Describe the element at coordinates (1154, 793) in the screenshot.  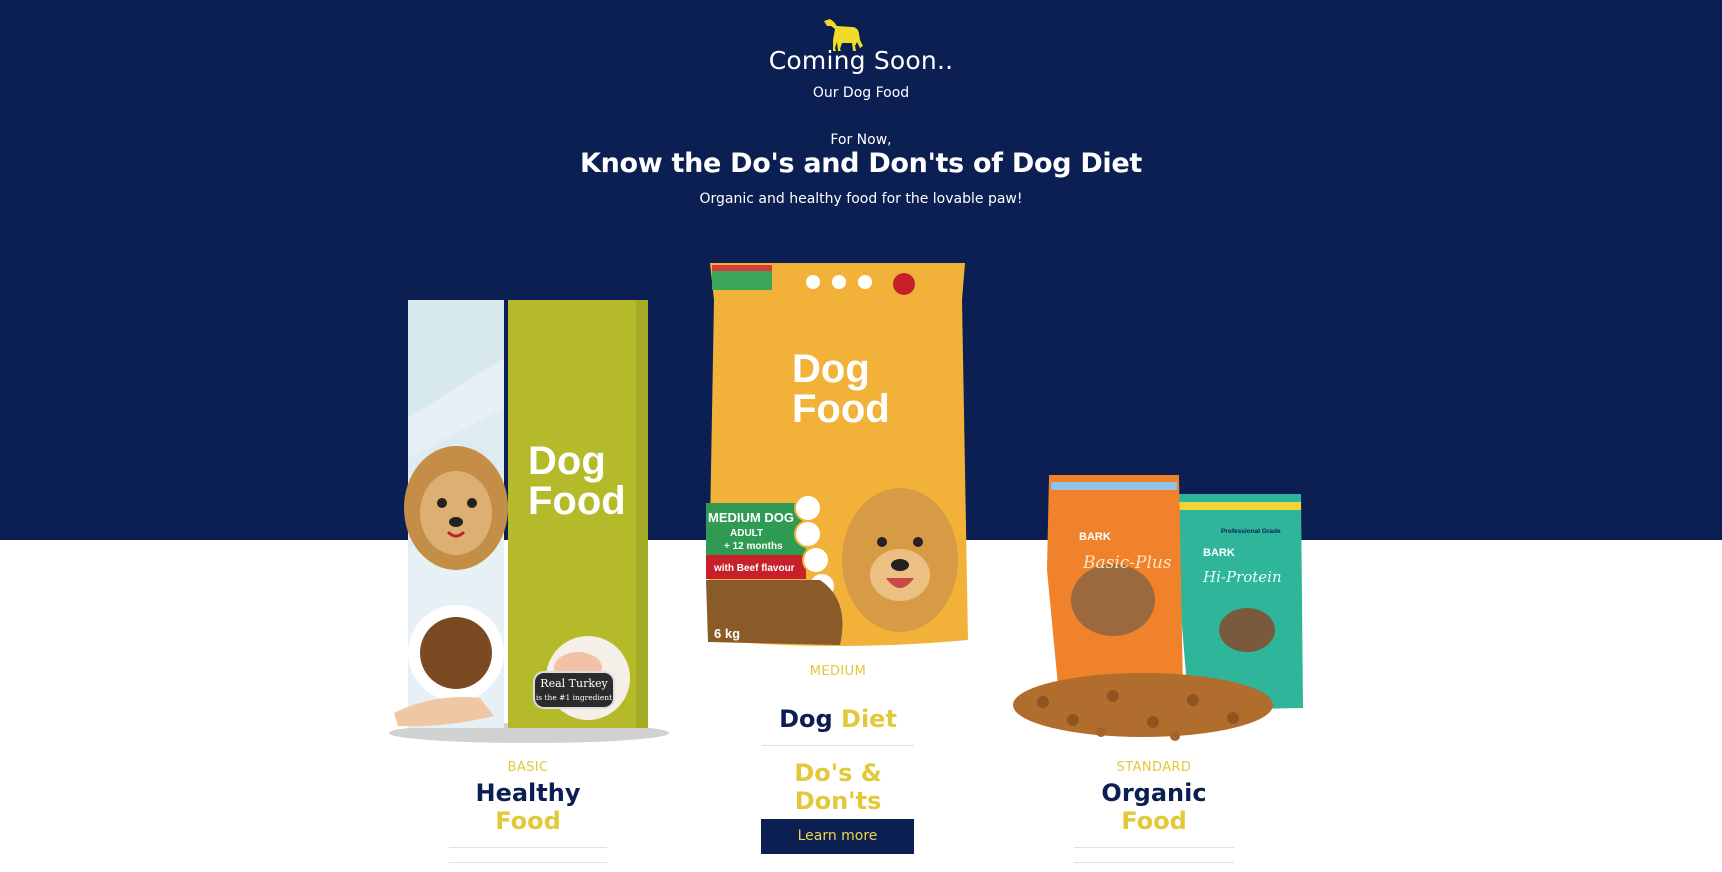
I see `card-title-main: Organic` at that location.